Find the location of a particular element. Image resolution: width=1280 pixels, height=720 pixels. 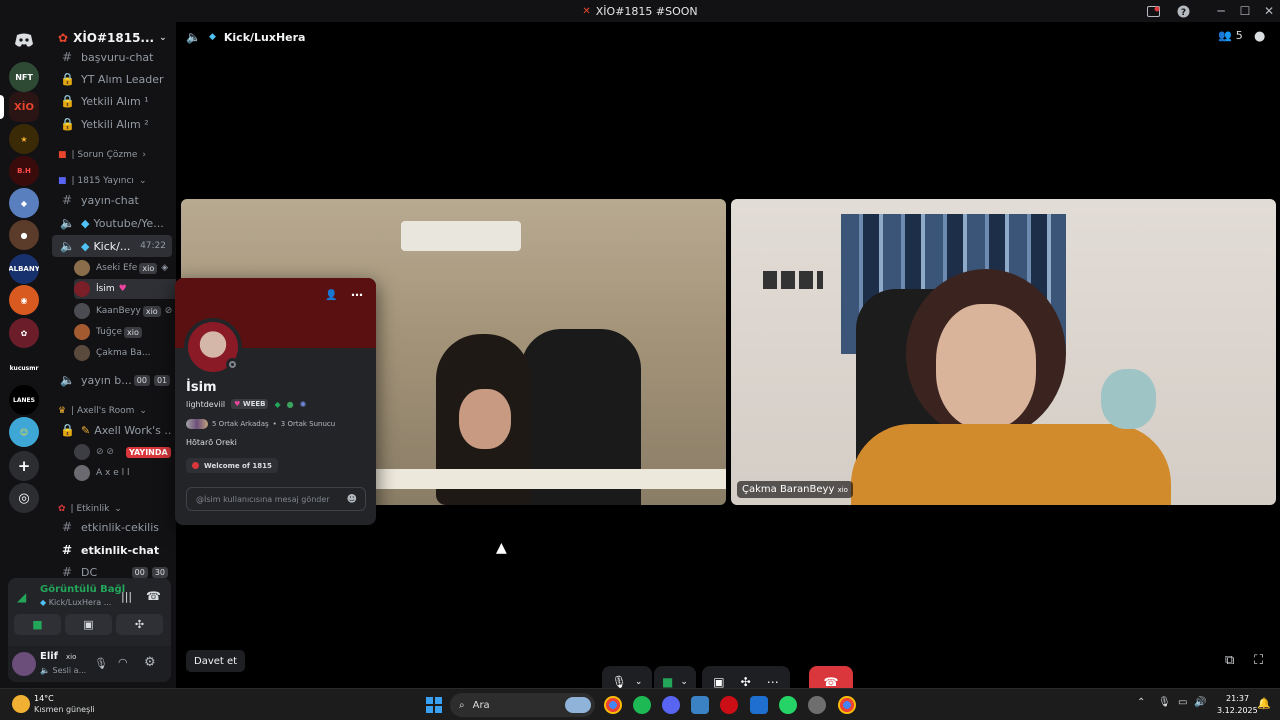

avatar is located at coordinates (24, 664).